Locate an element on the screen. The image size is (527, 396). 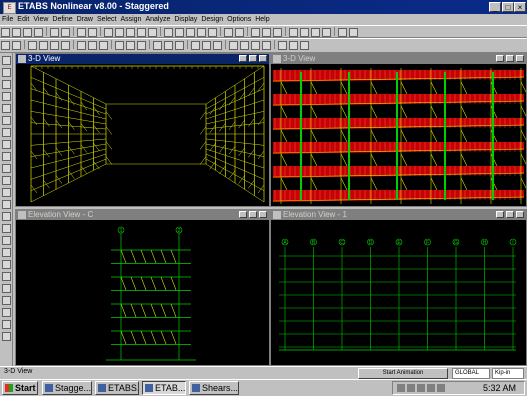
menu-help: Help is located at coordinates (262, 19).